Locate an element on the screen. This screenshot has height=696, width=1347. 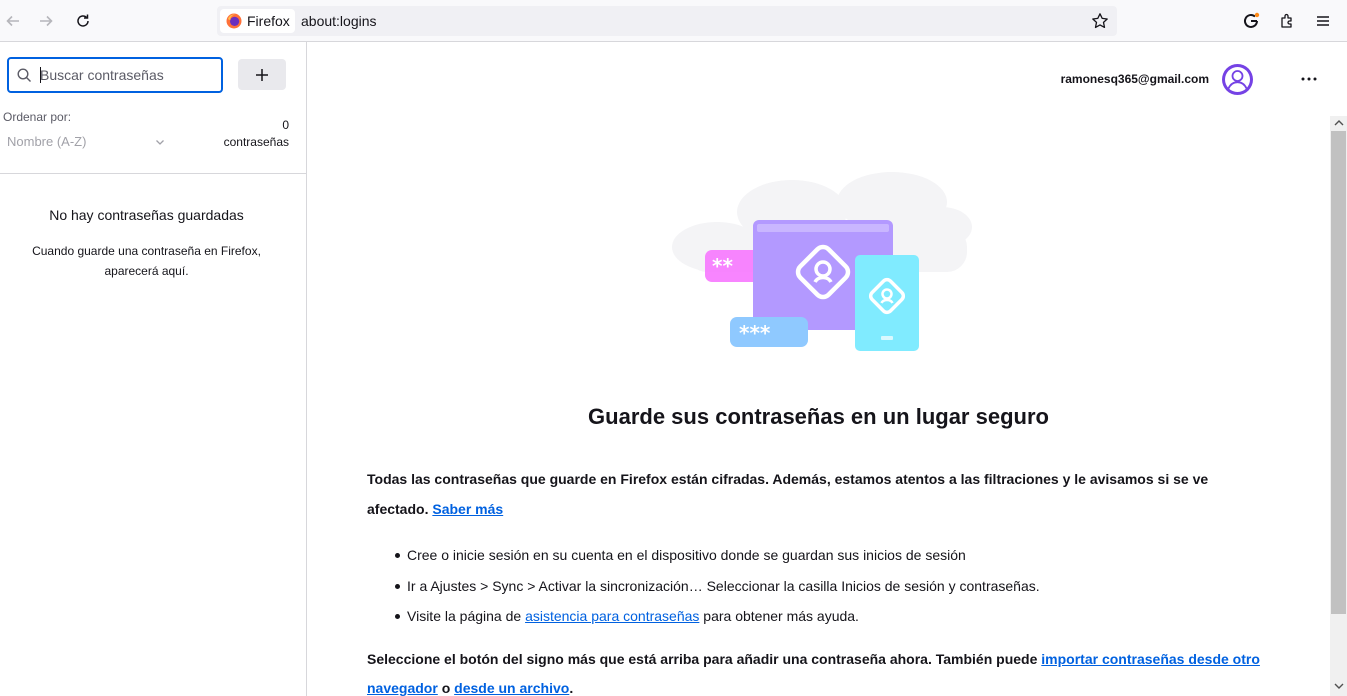
sort-label: Ordenar por: is located at coordinates (37, 117).